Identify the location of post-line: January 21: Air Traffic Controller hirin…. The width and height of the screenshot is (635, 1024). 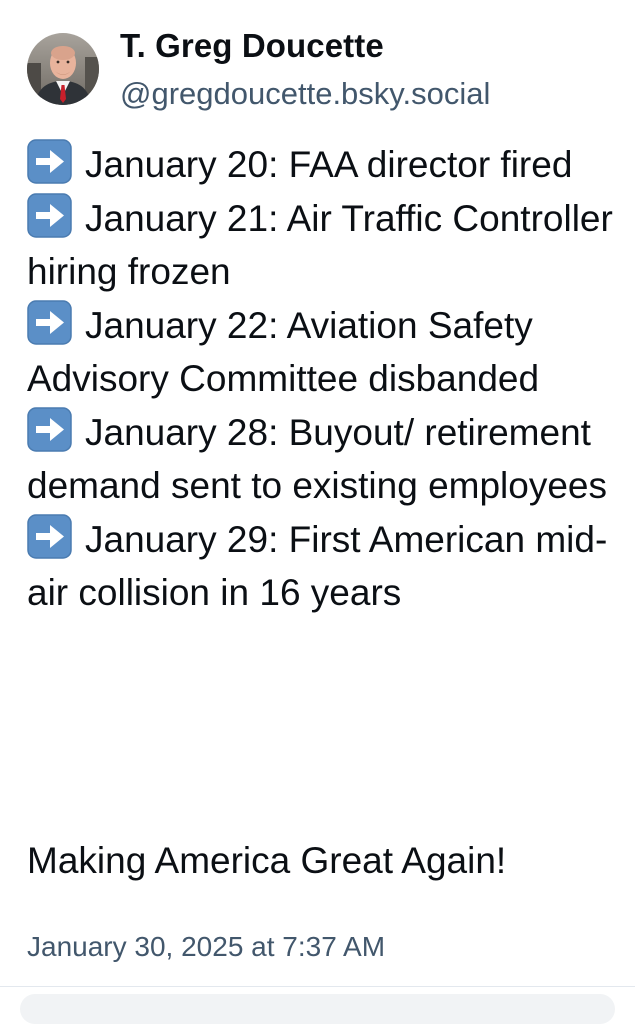
(322, 245).